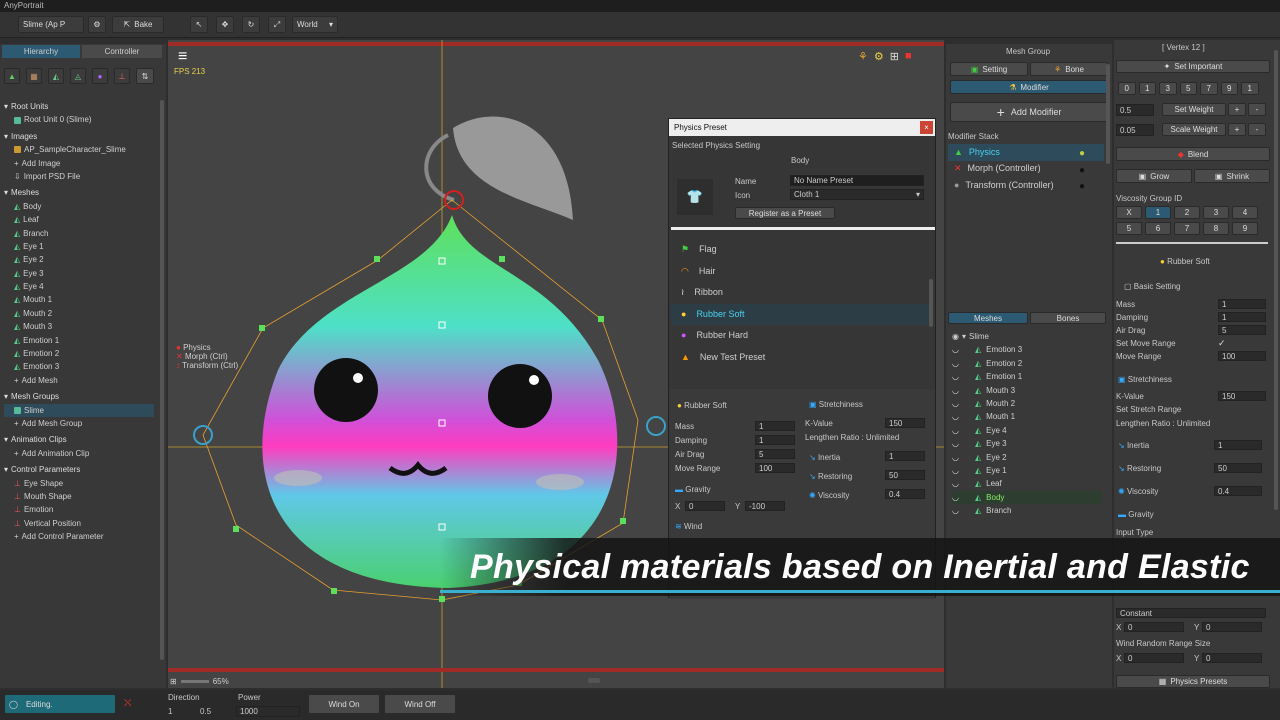  What do you see at coordinates (1027, 336) in the screenshot?
I see `tree-root: ◉ ▾ Slime` at bounding box center [1027, 336].